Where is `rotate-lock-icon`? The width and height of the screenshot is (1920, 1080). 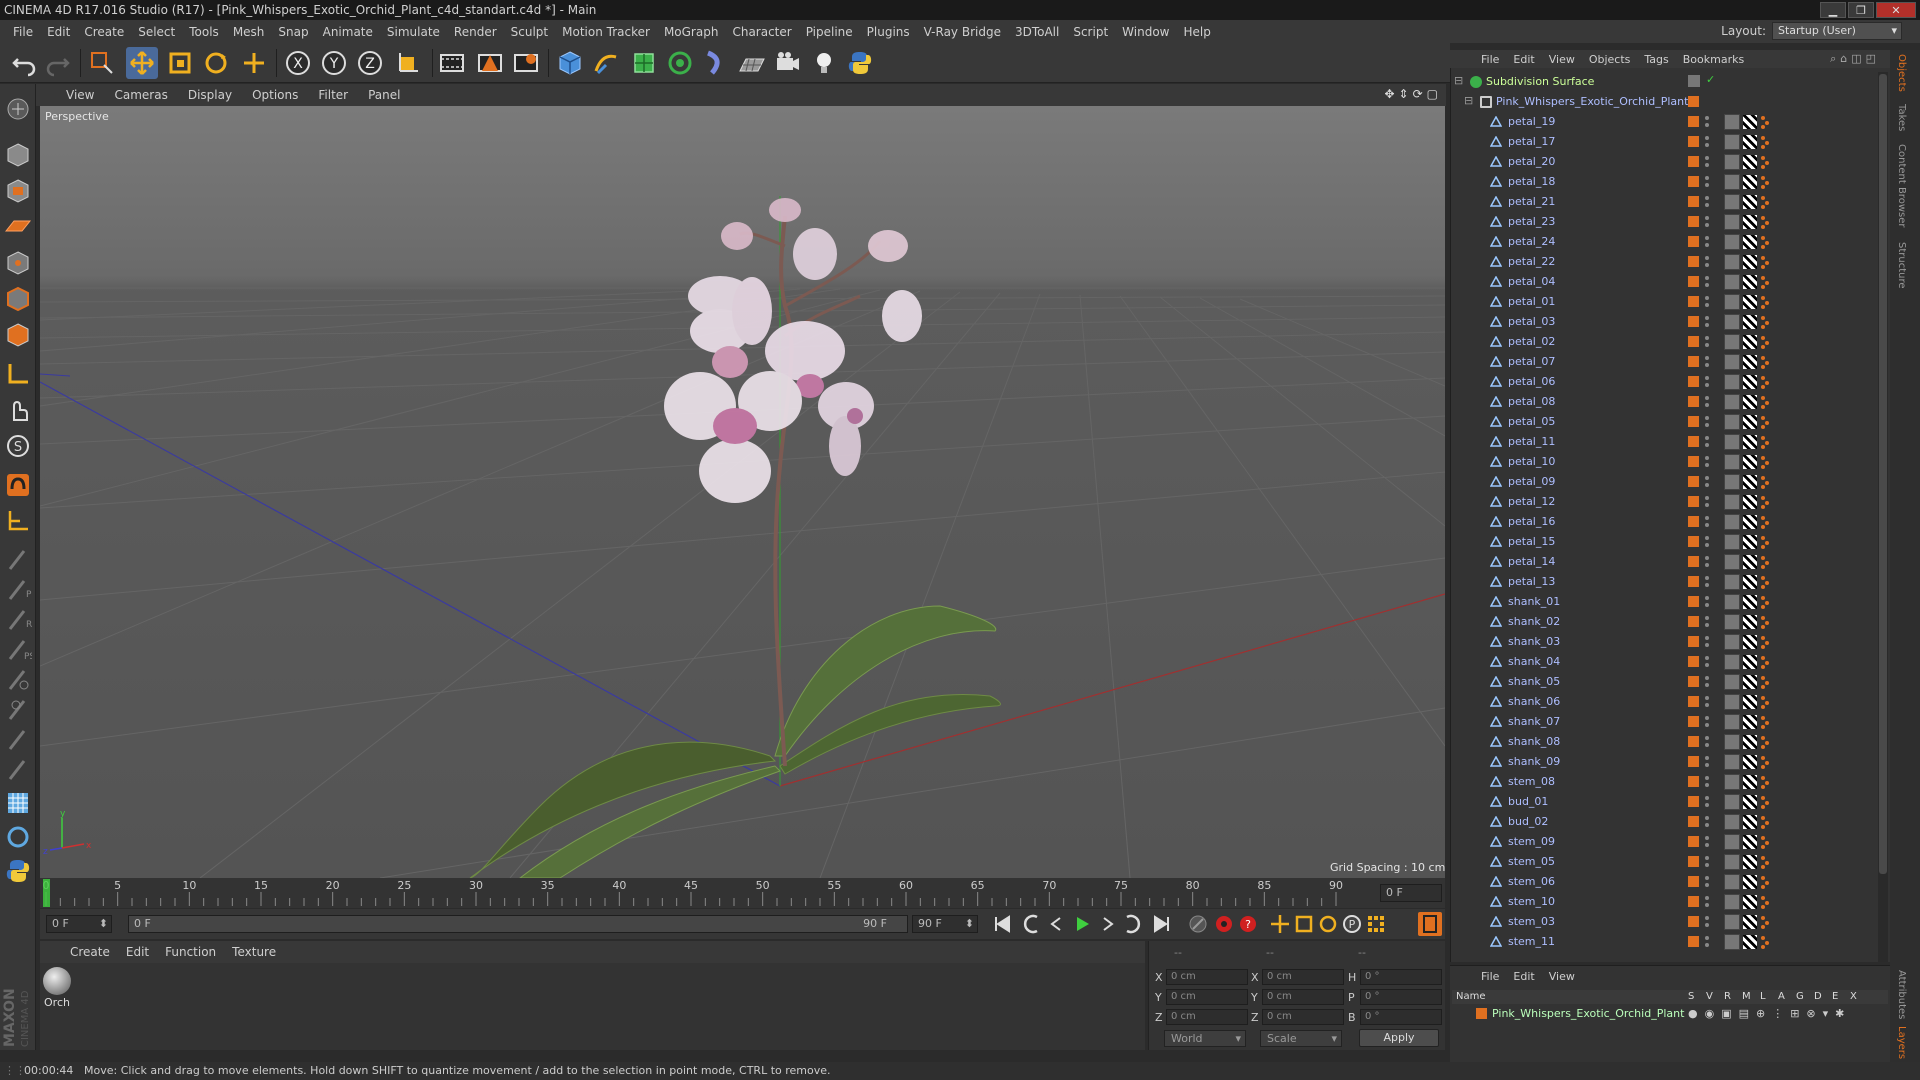 rotate-lock-icon is located at coordinates (18, 837).